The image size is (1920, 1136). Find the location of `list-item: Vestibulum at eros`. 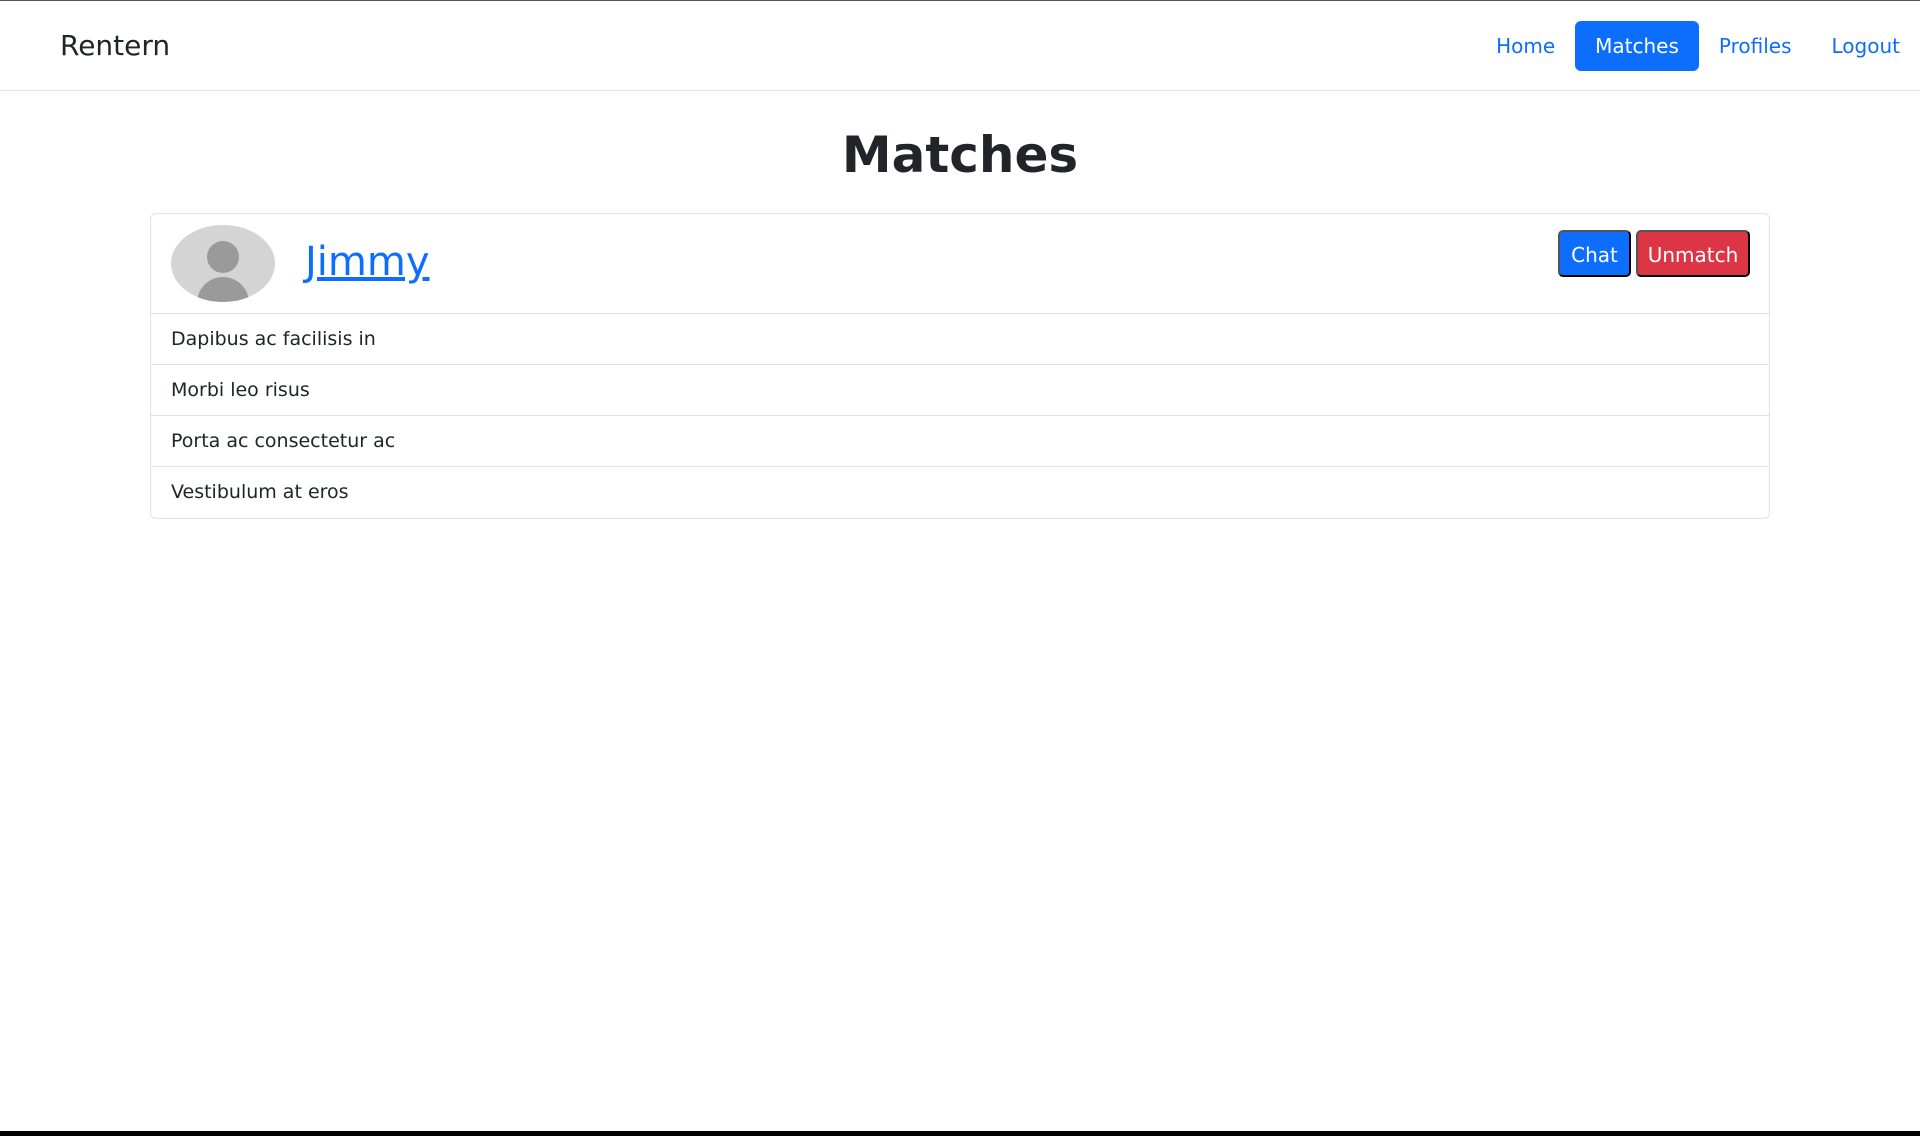

list-item: Vestibulum at eros is located at coordinates (260, 492).